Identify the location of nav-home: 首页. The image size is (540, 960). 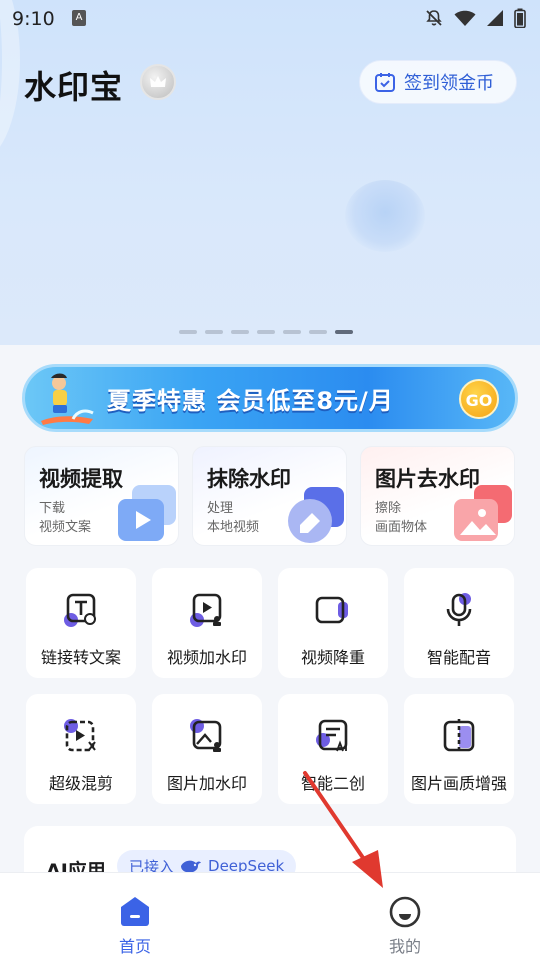
(135, 916).